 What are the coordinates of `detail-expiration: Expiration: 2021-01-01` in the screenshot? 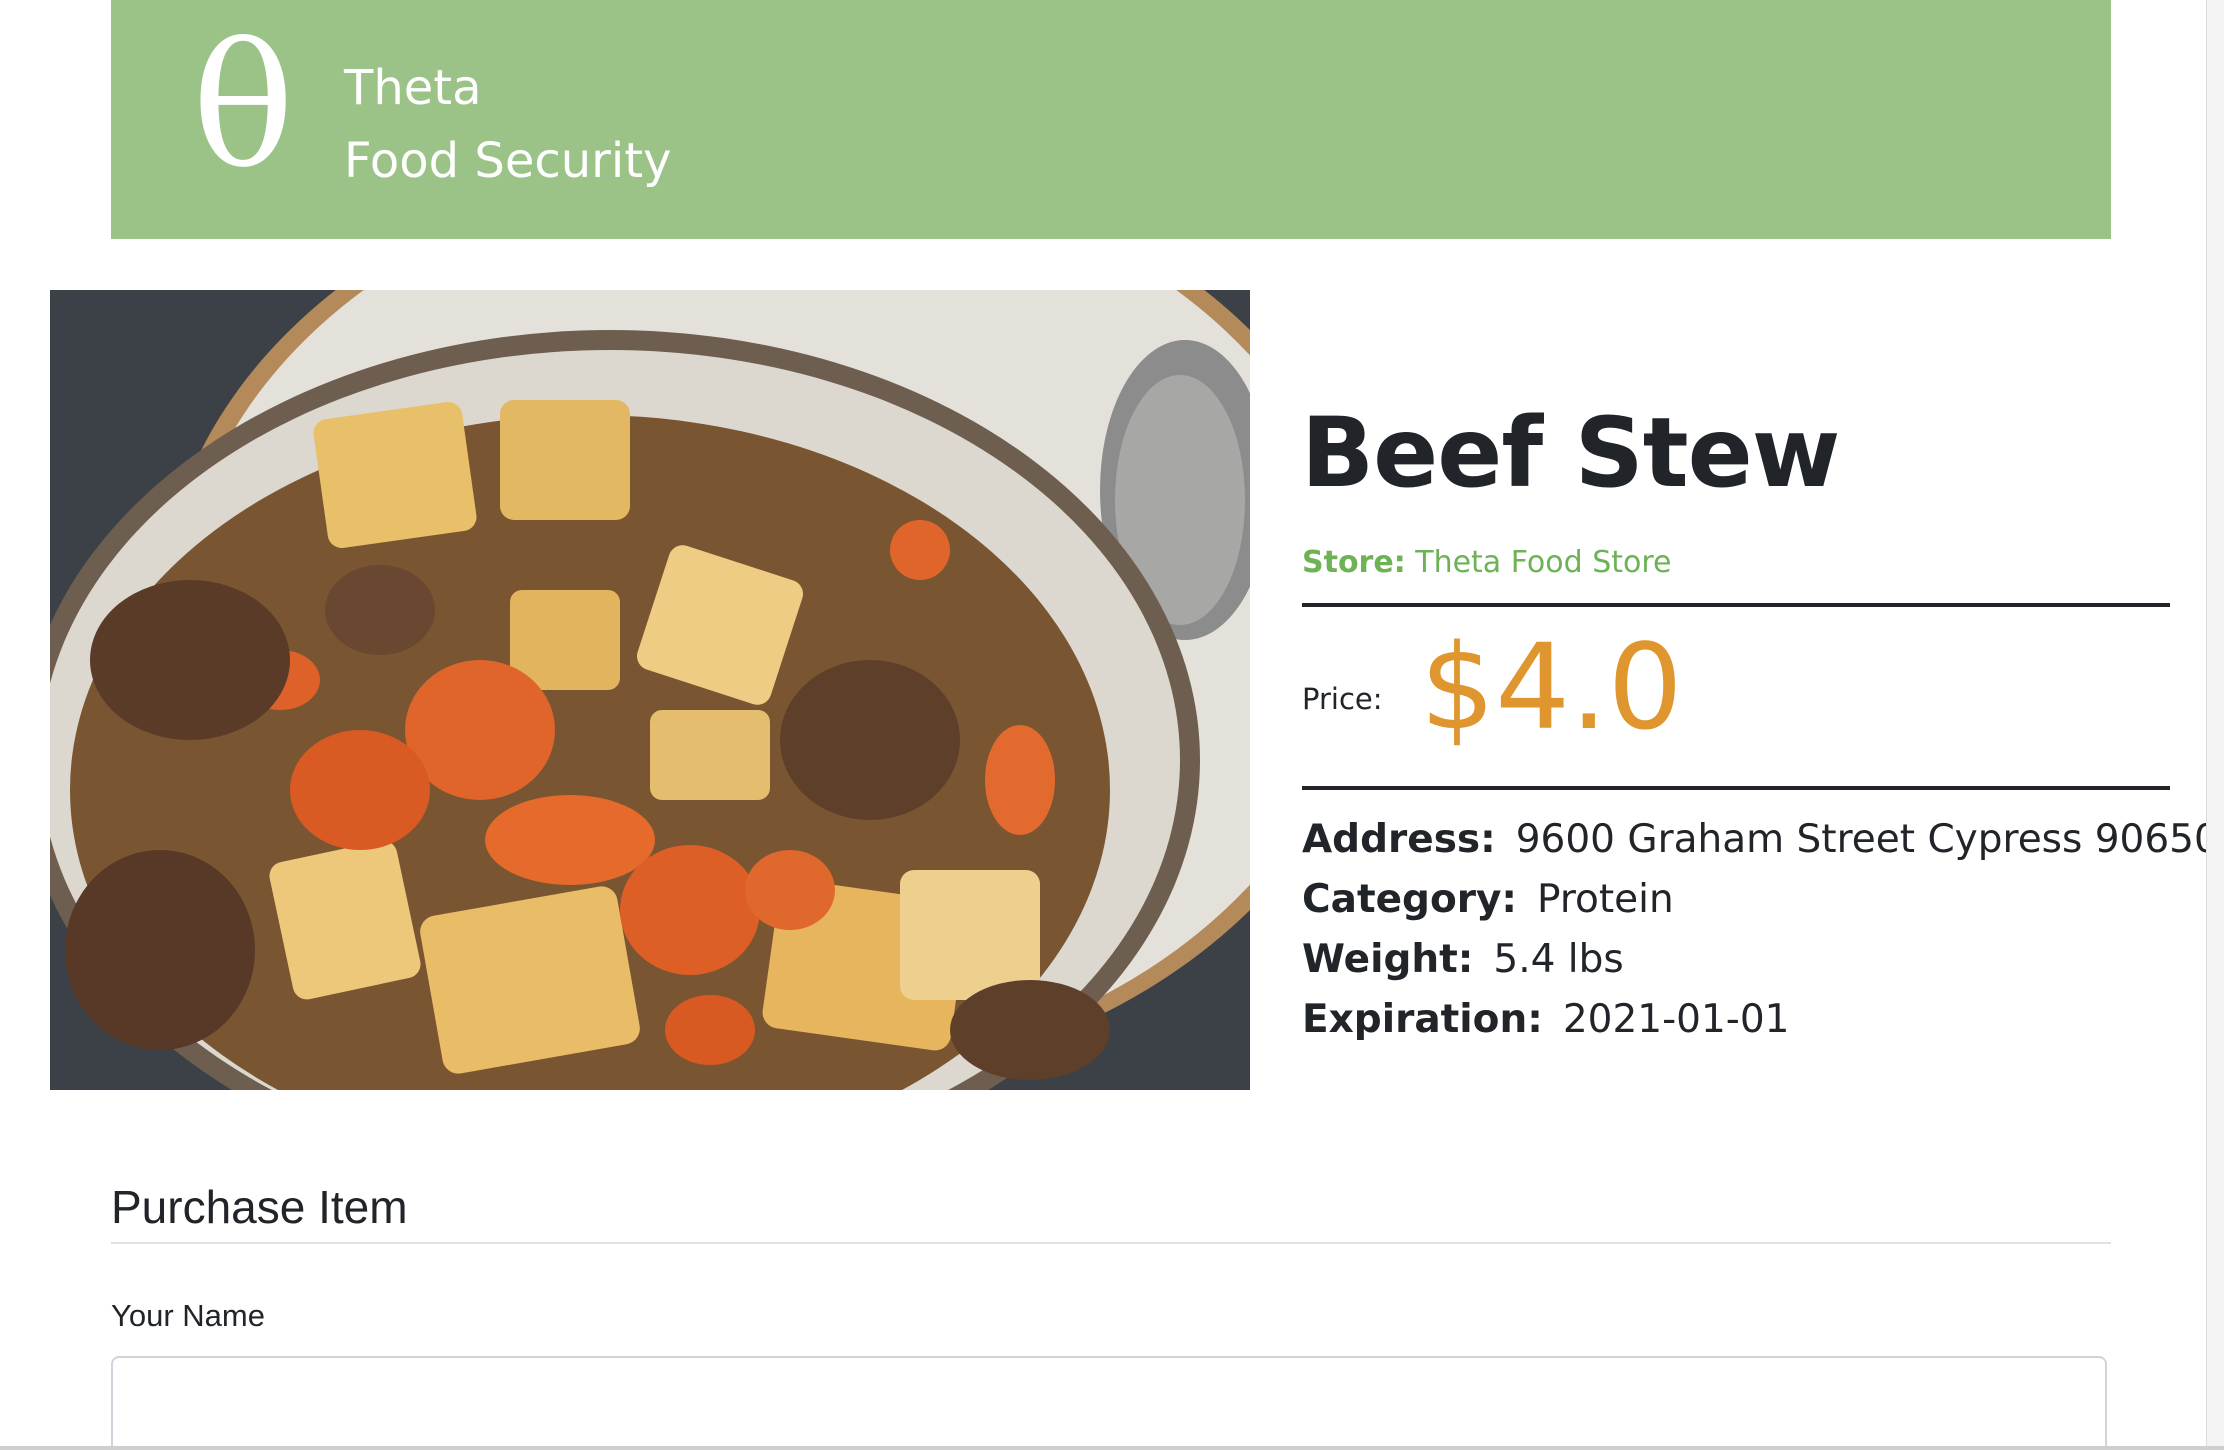 It's located at (1545, 1019).